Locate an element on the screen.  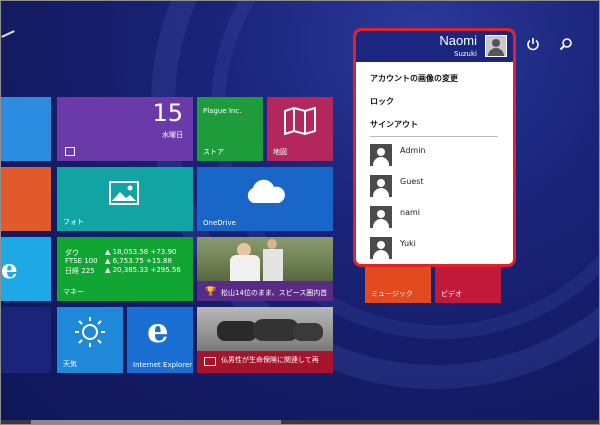
ie-tile: e Internet Explorer is located at coordinates (160, 340).